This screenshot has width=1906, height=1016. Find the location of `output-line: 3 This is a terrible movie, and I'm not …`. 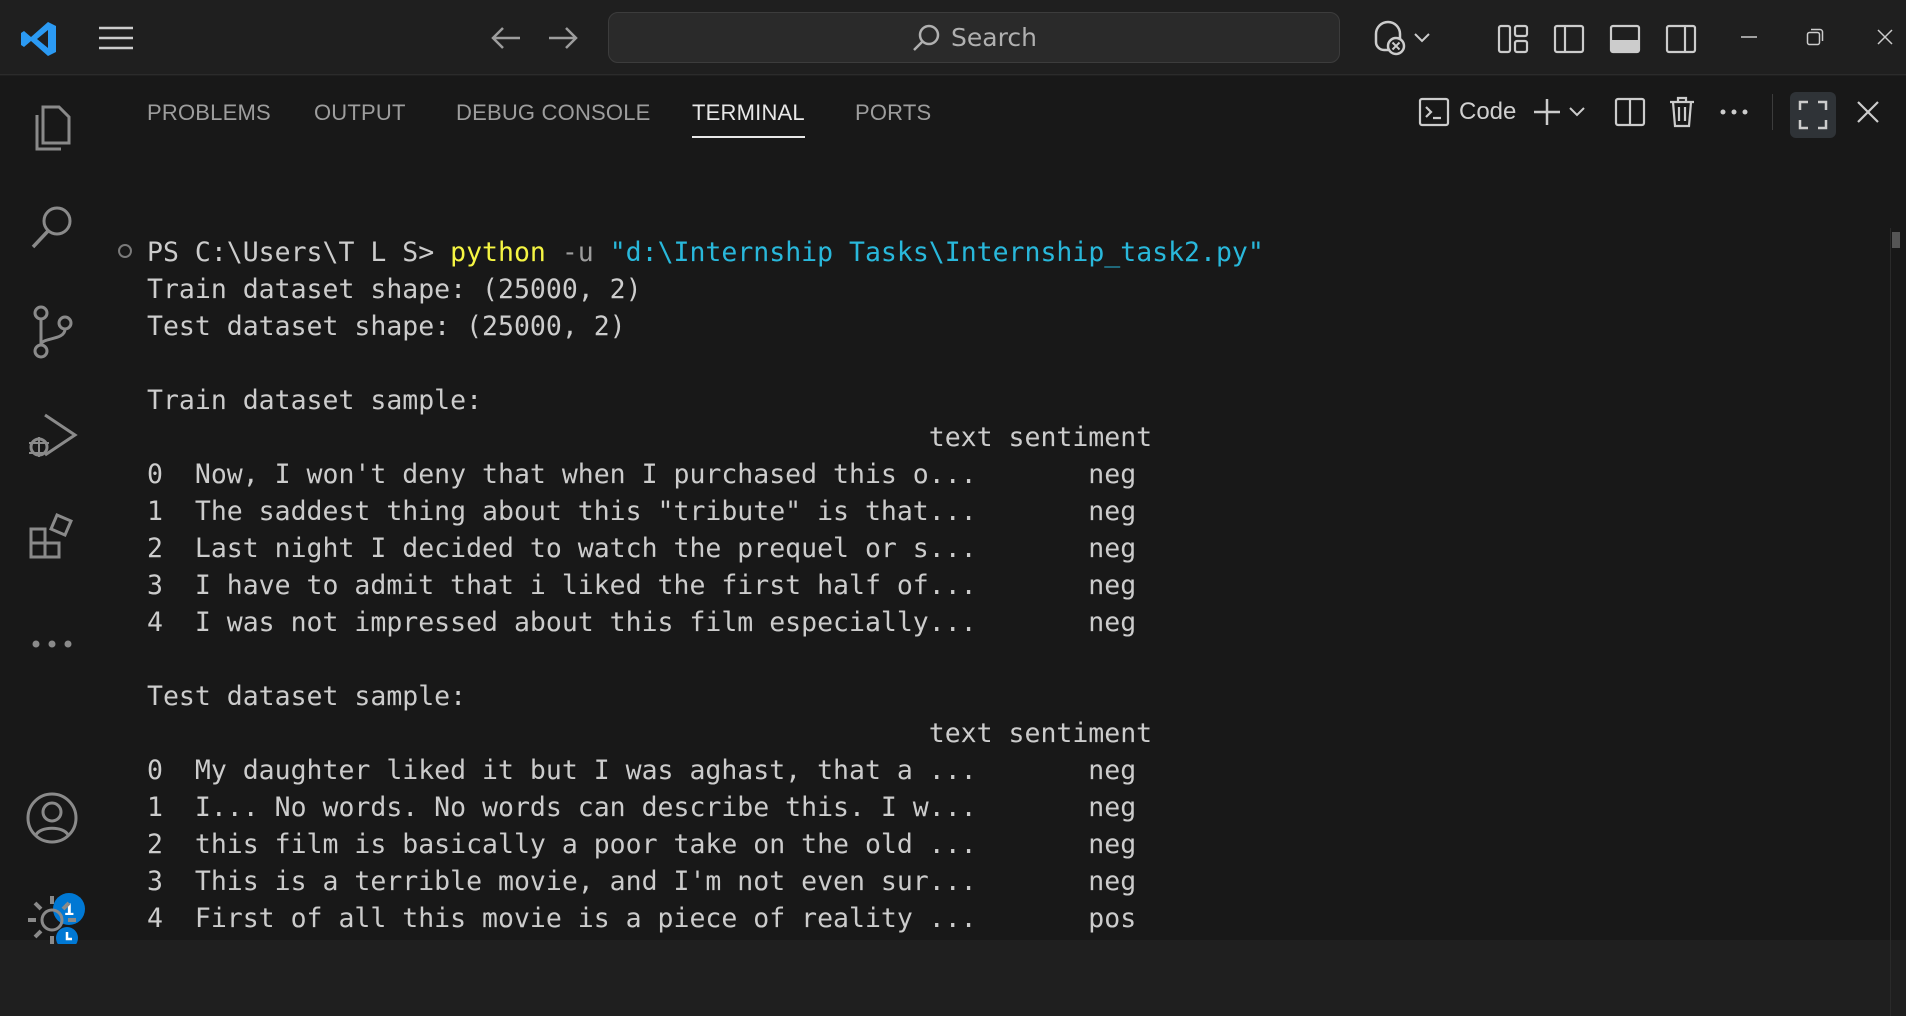

output-line: 3 This is a terrible movie, and I'm not … is located at coordinates (642, 881).